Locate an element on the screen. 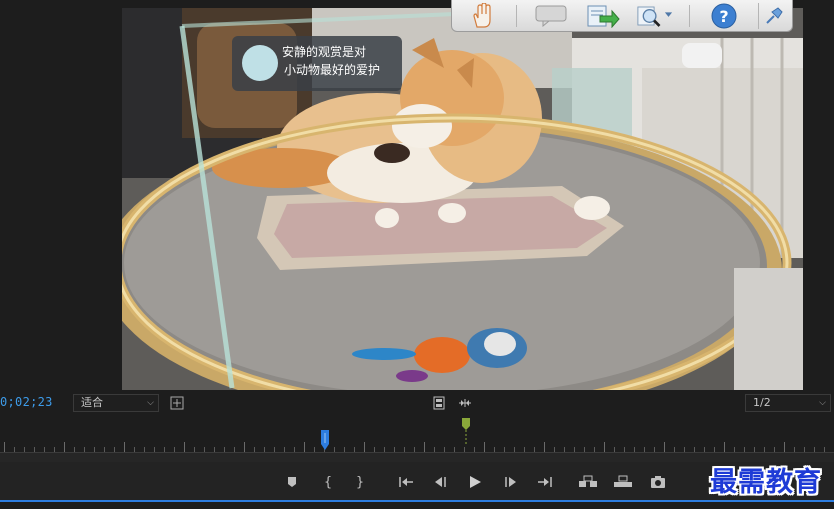 This screenshot has height=509, width=834. play-icon is located at coordinates (475, 482).